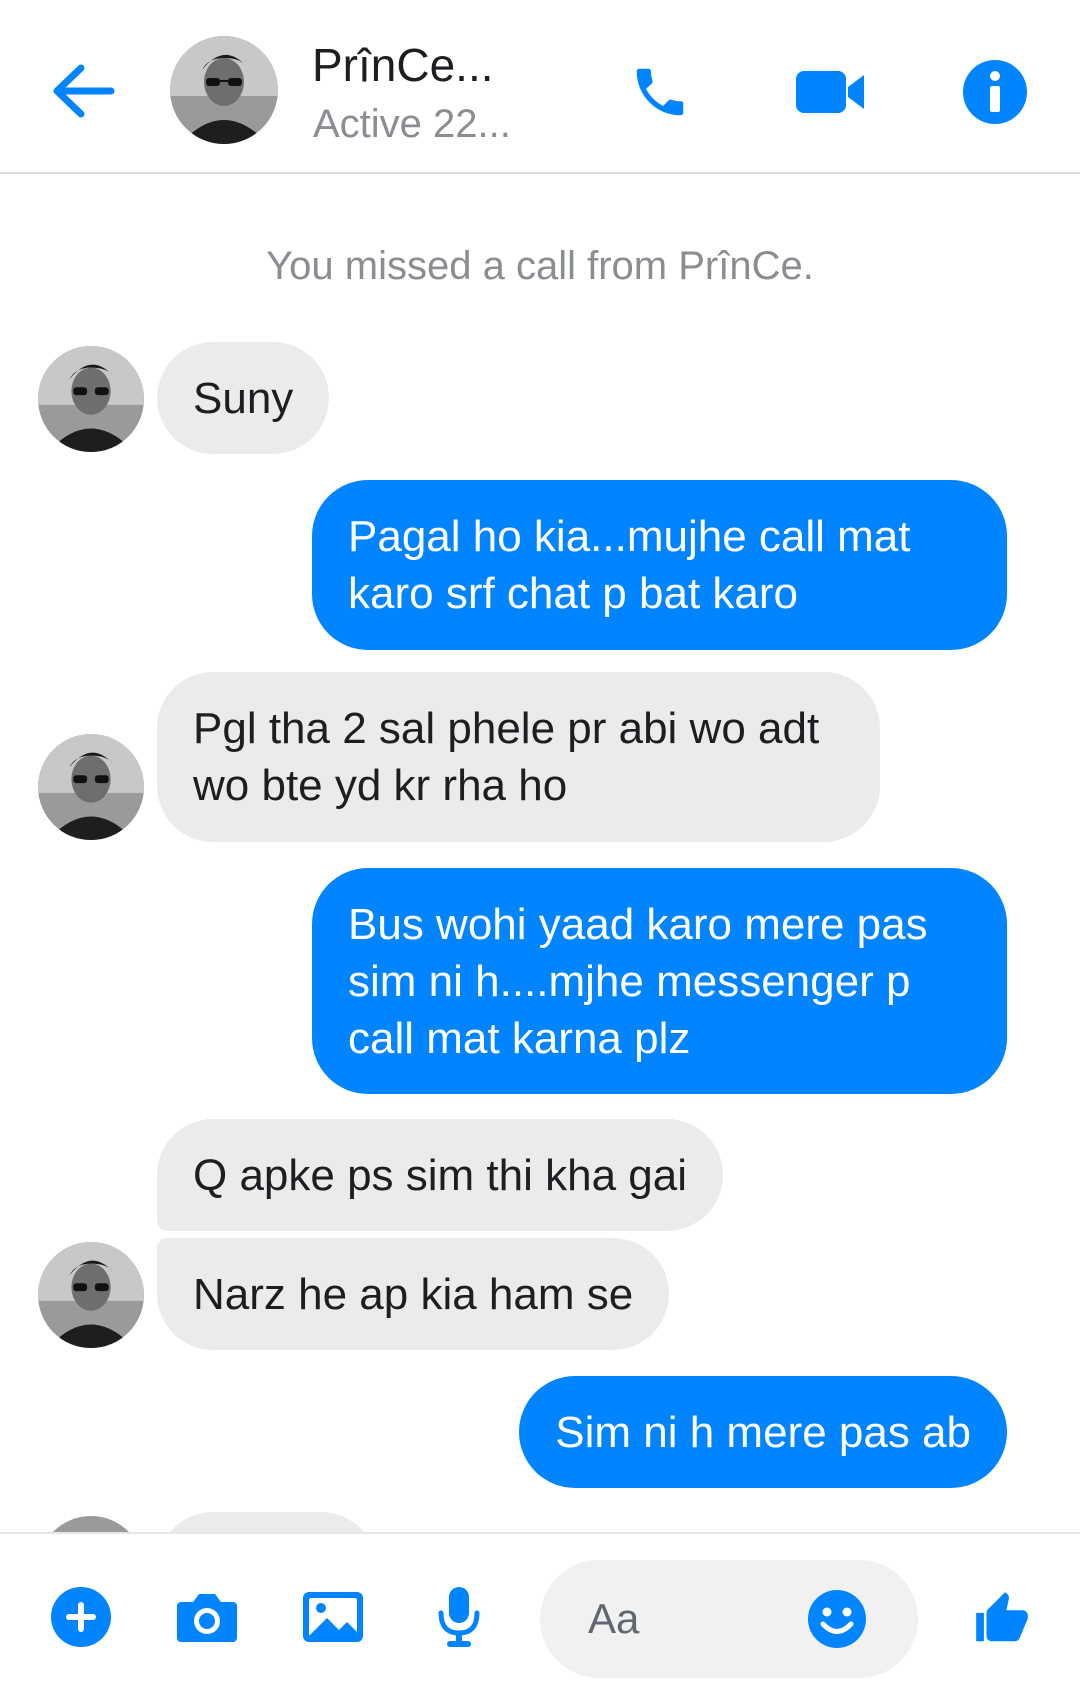  Describe the element at coordinates (413, 1294) in the screenshot. I see `incoming-message: Narz he ap kia ham se` at that location.